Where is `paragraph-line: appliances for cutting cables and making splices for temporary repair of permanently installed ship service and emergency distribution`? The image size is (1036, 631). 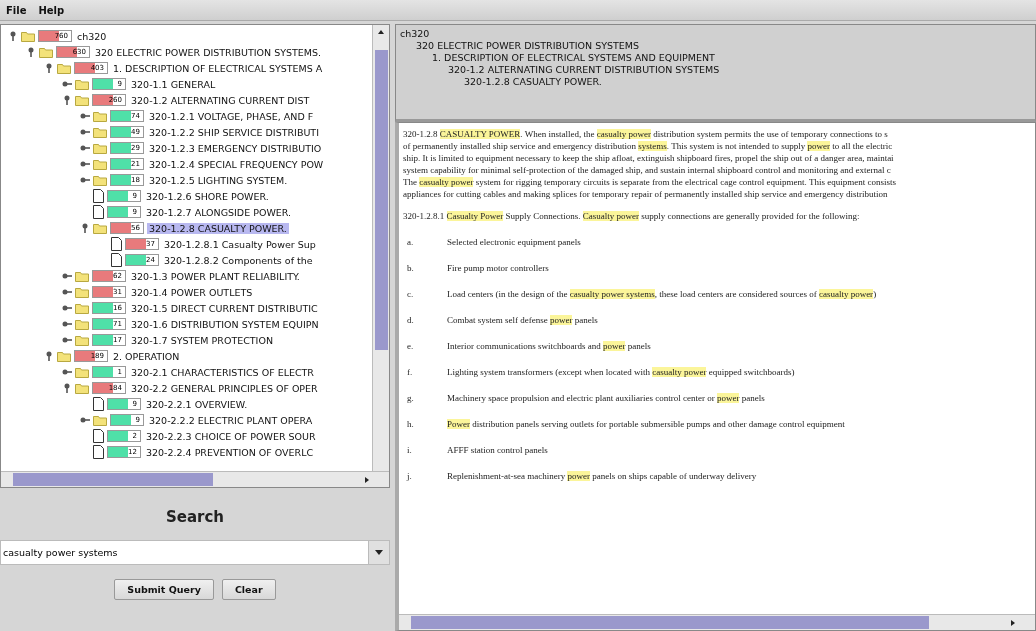 paragraph-line: appliances for cutting cables and making splices for temporary repair of permanently installed ship service and emergency distribution is located at coordinates (646, 194).